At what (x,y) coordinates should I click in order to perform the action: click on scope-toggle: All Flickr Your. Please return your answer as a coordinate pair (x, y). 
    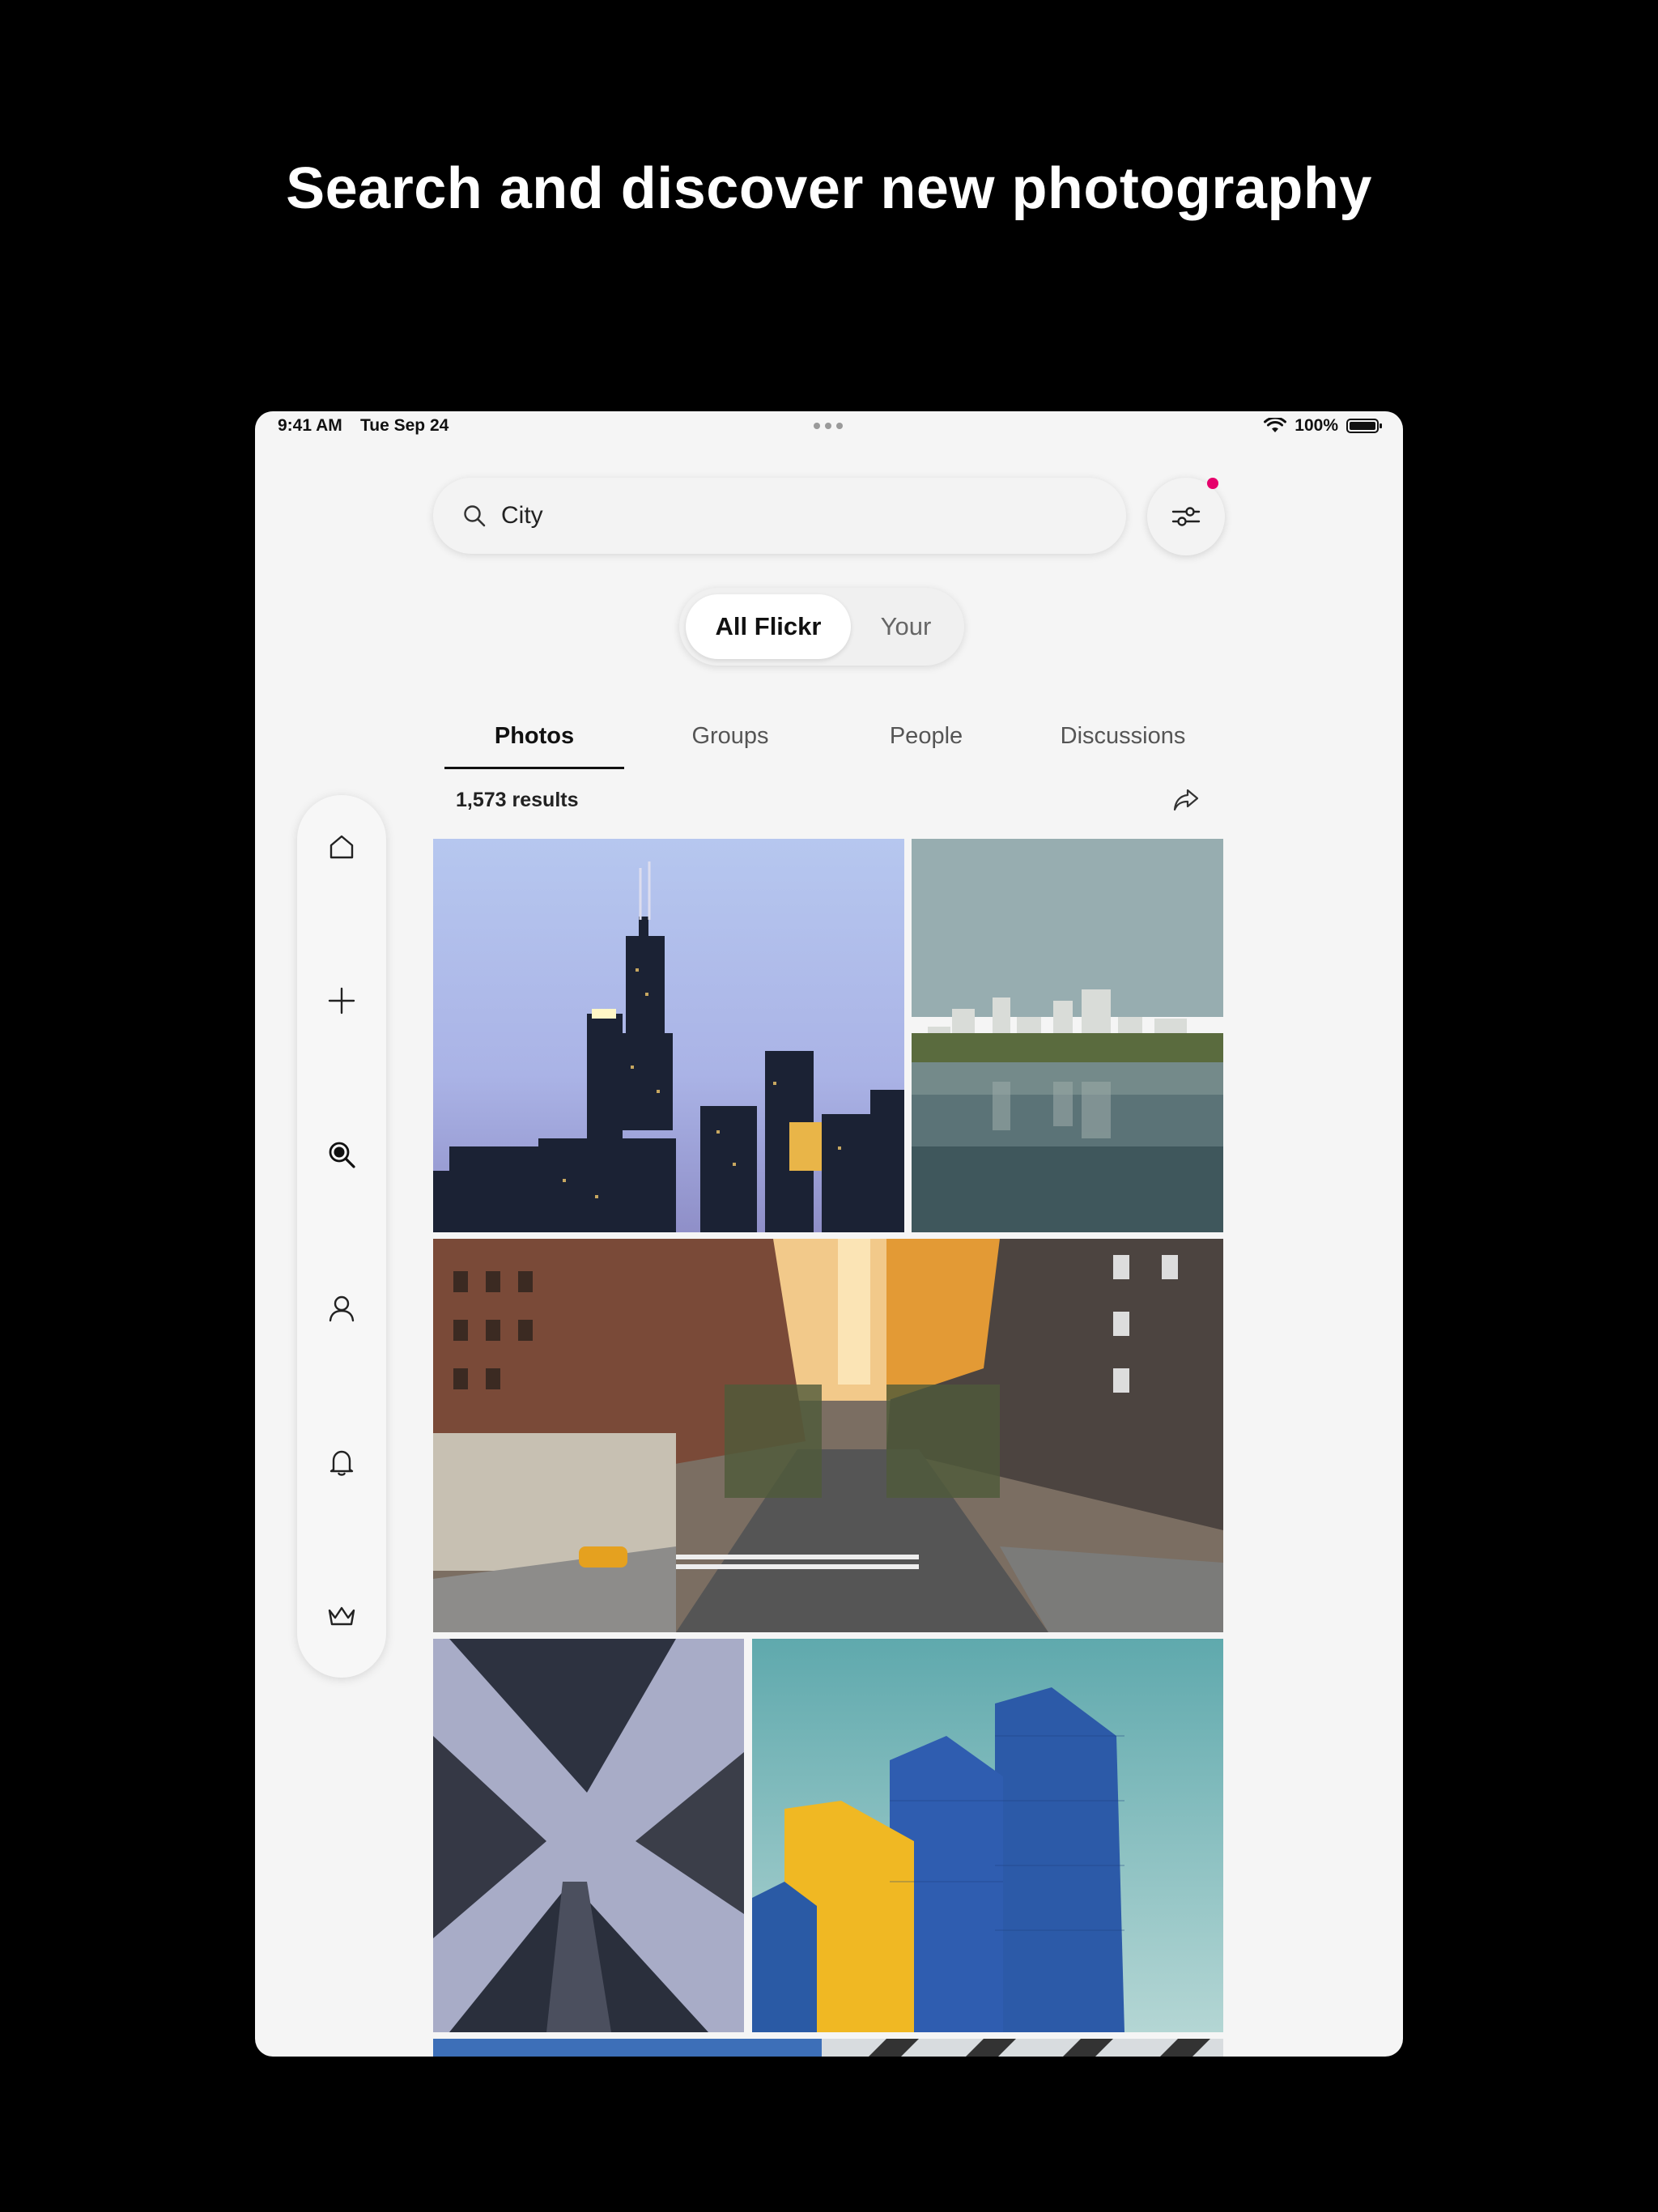
    Looking at the image, I should click on (821, 627).